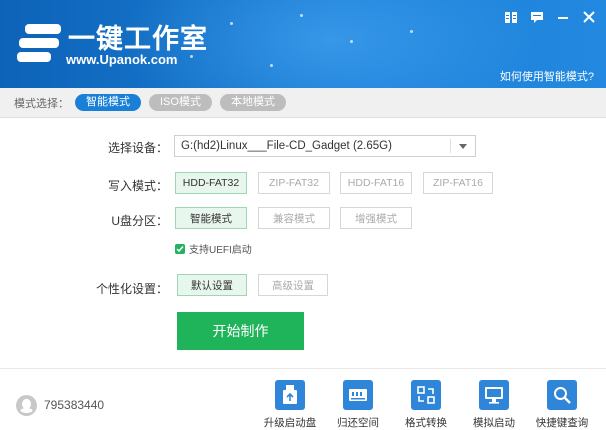 The image size is (606, 430). What do you see at coordinates (550, 17) in the screenshot?
I see `window-controls` at bounding box center [550, 17].